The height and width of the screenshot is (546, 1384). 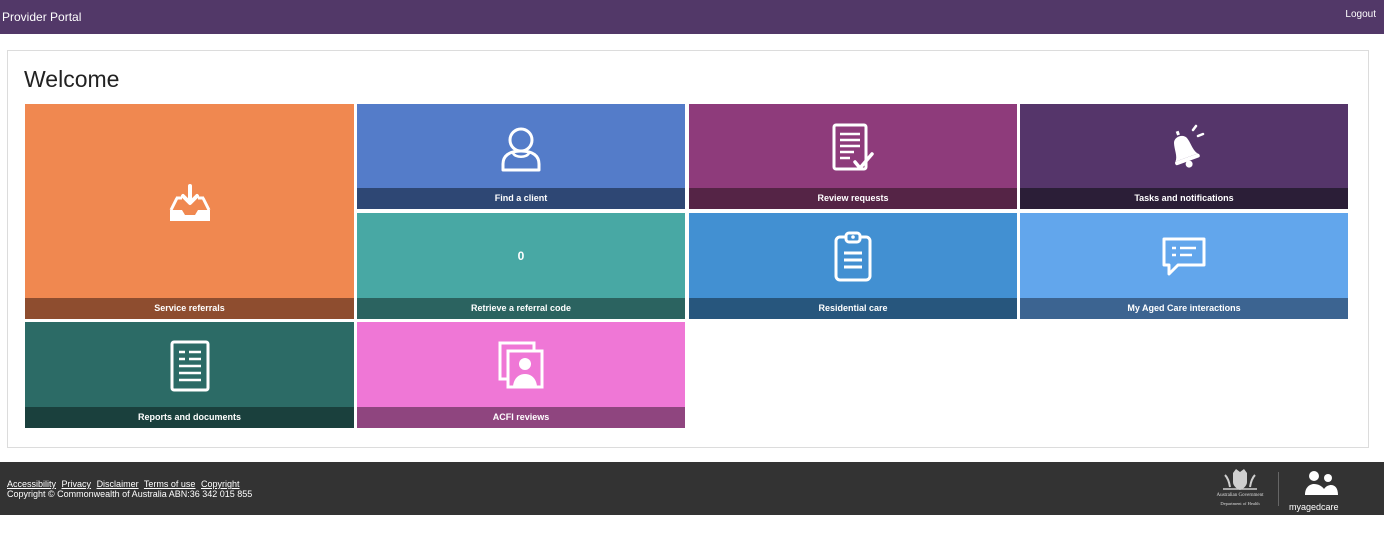 I want to click on chat-bubble-icon, so click(x=1184, y=256).